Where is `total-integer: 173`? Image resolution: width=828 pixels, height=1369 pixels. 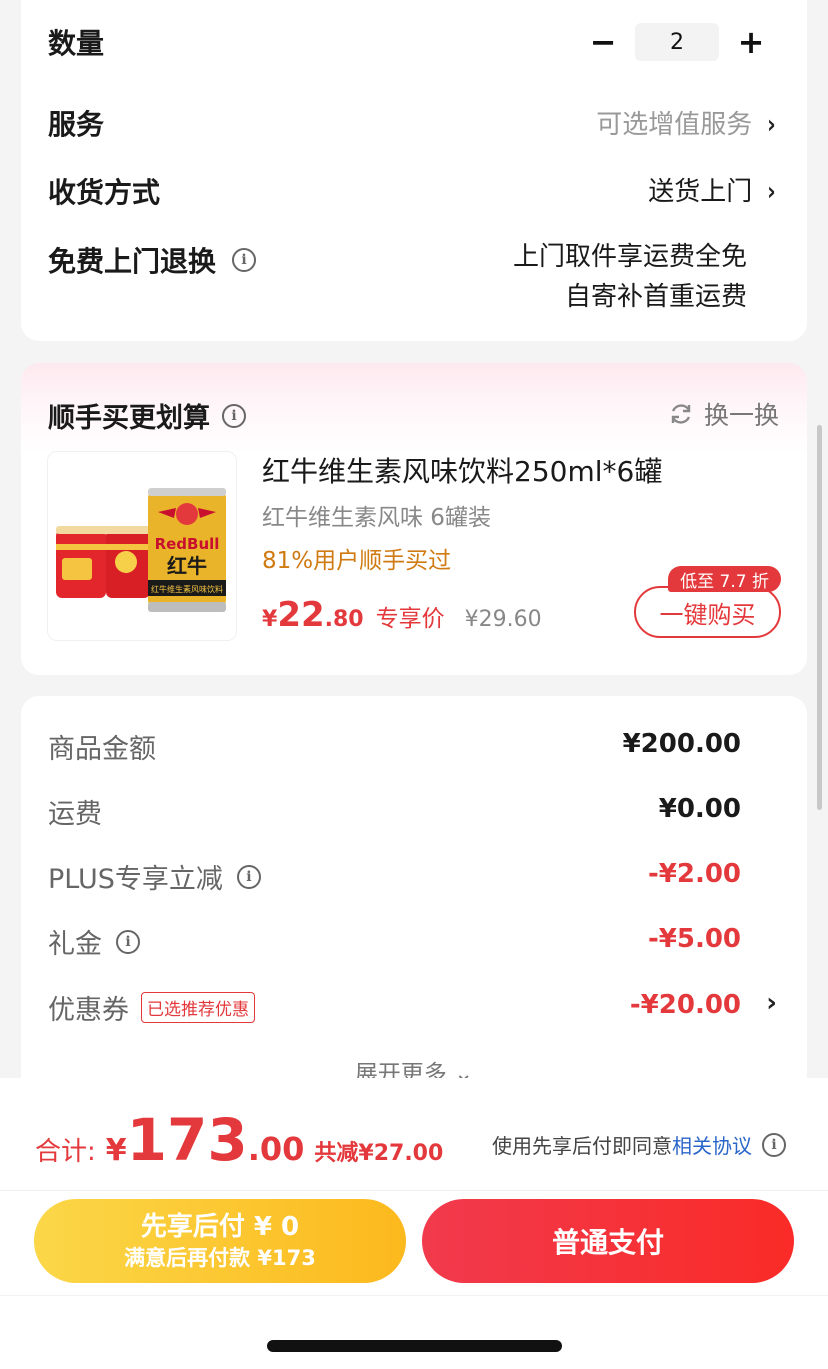
total-integer: 173 is located at coordinates (187, 1140).